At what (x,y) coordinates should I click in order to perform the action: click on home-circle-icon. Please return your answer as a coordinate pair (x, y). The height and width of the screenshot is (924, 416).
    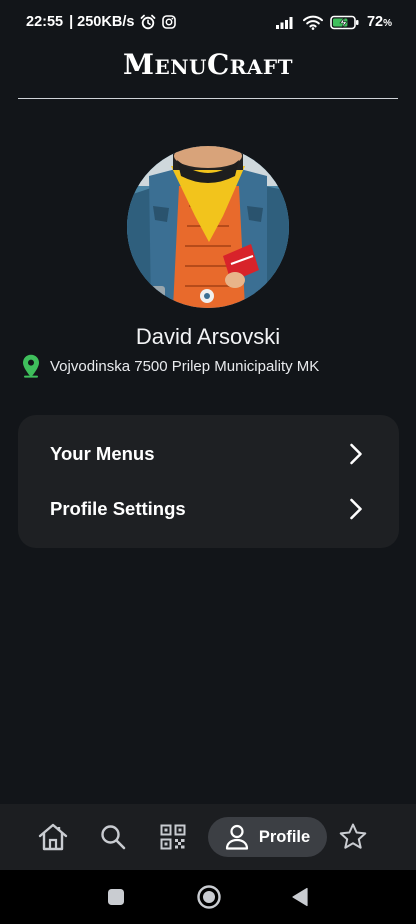
    Looking at the image, I should click on (209, 897).